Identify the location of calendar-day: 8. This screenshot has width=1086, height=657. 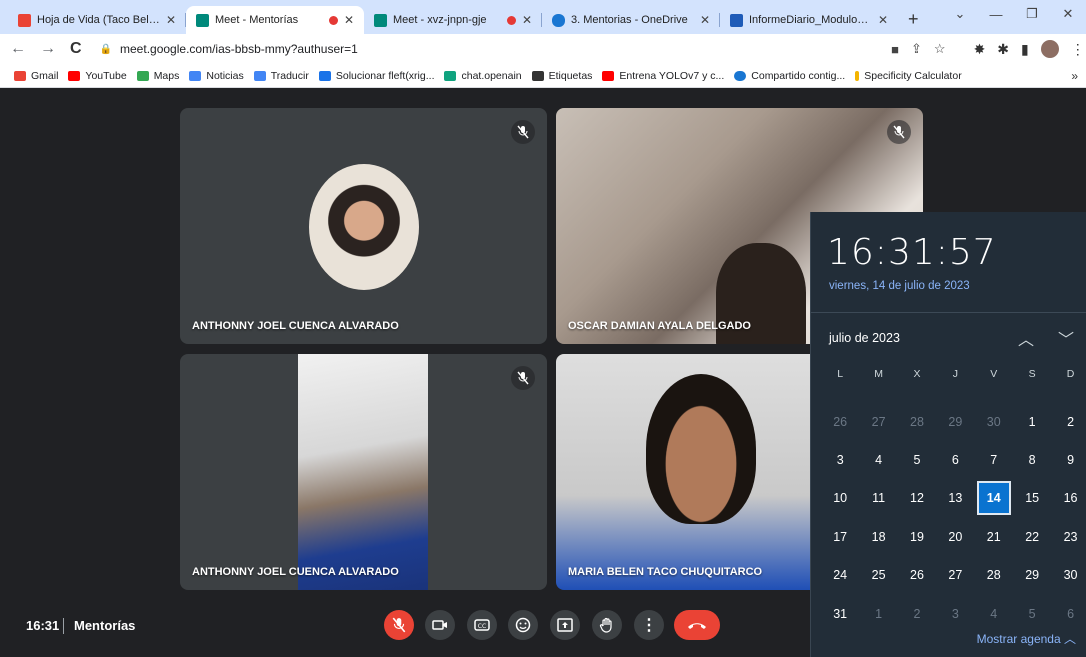
(1032, 460).